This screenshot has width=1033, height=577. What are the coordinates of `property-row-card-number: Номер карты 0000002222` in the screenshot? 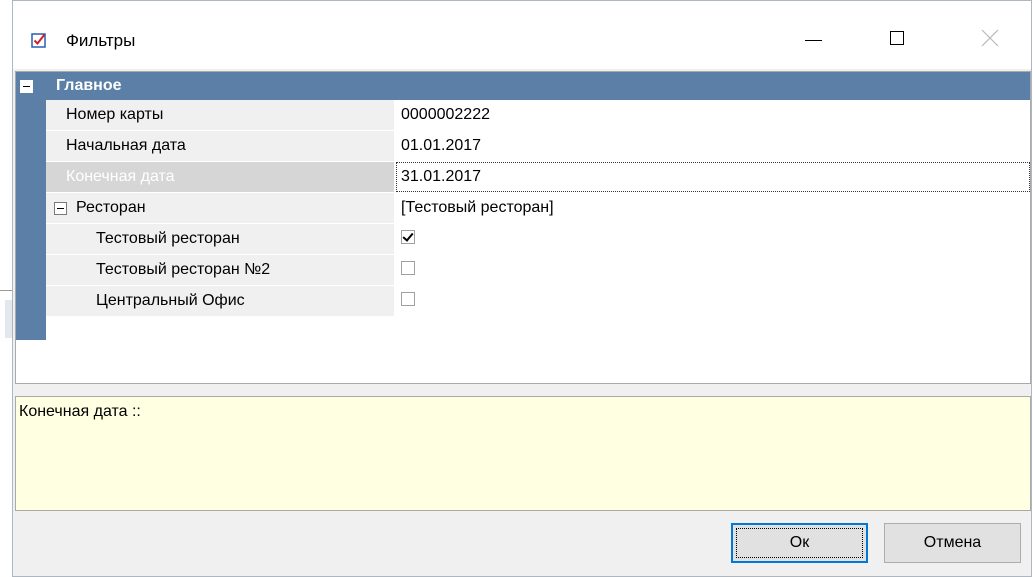 It's located at (538, 115).